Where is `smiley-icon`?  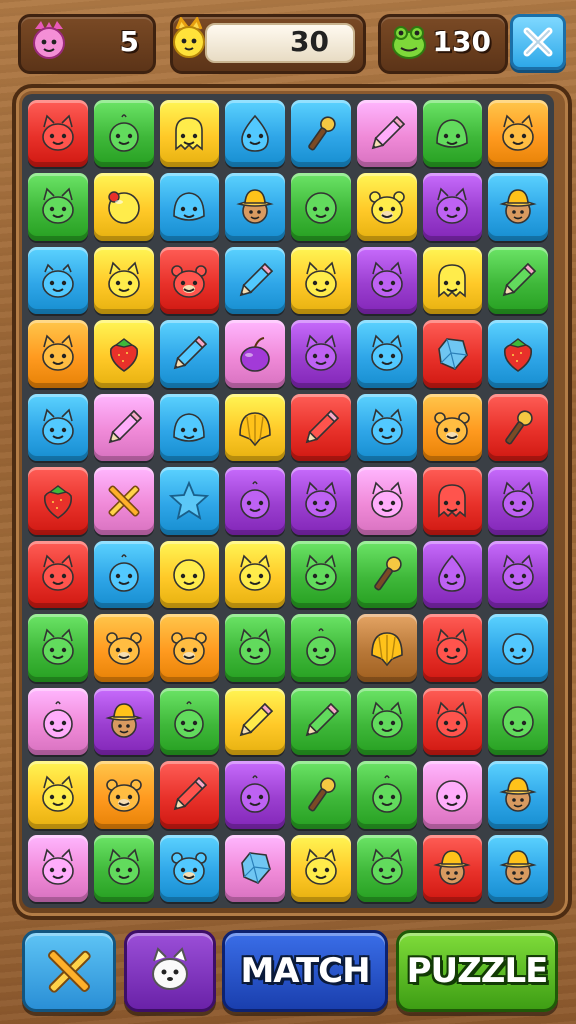 smiley-icon is located at coordinates (321, 208).